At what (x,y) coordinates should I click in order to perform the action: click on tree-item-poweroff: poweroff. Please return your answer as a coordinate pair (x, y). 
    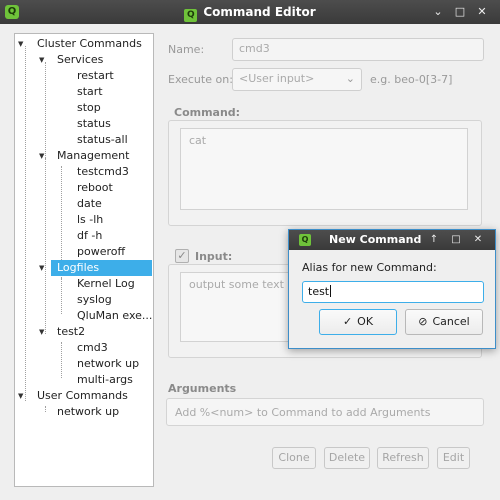
    Looking at the image, I should click on (101, 252).